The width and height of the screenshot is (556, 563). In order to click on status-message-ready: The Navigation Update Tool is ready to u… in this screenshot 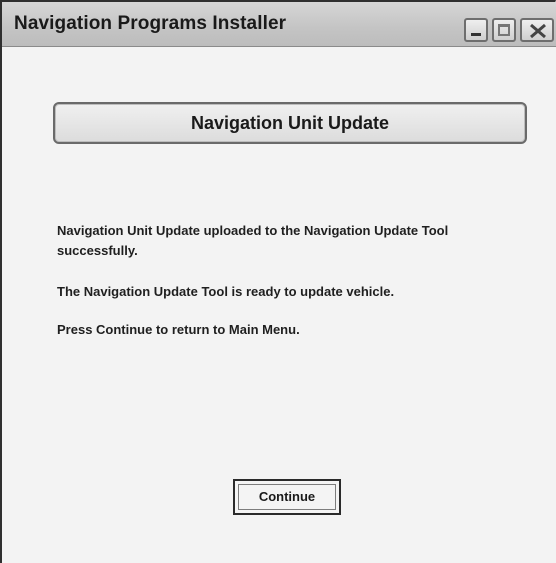, I will do `click(226, 291)`.